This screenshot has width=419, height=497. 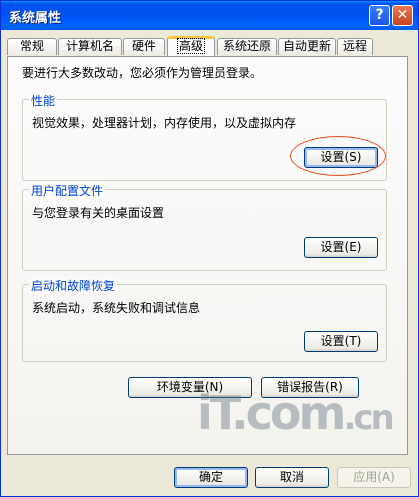 What do you see at coordinates (402, 15) in the screenshot?
I see `close-button: ✕` at bounding box center [402, 15].